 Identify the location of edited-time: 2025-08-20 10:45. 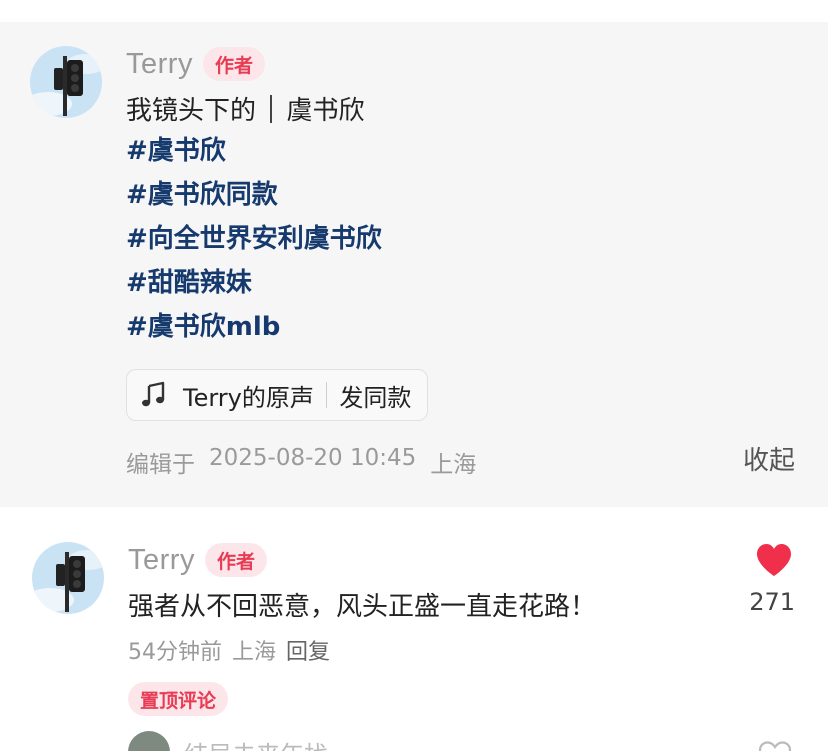
(313, 458).